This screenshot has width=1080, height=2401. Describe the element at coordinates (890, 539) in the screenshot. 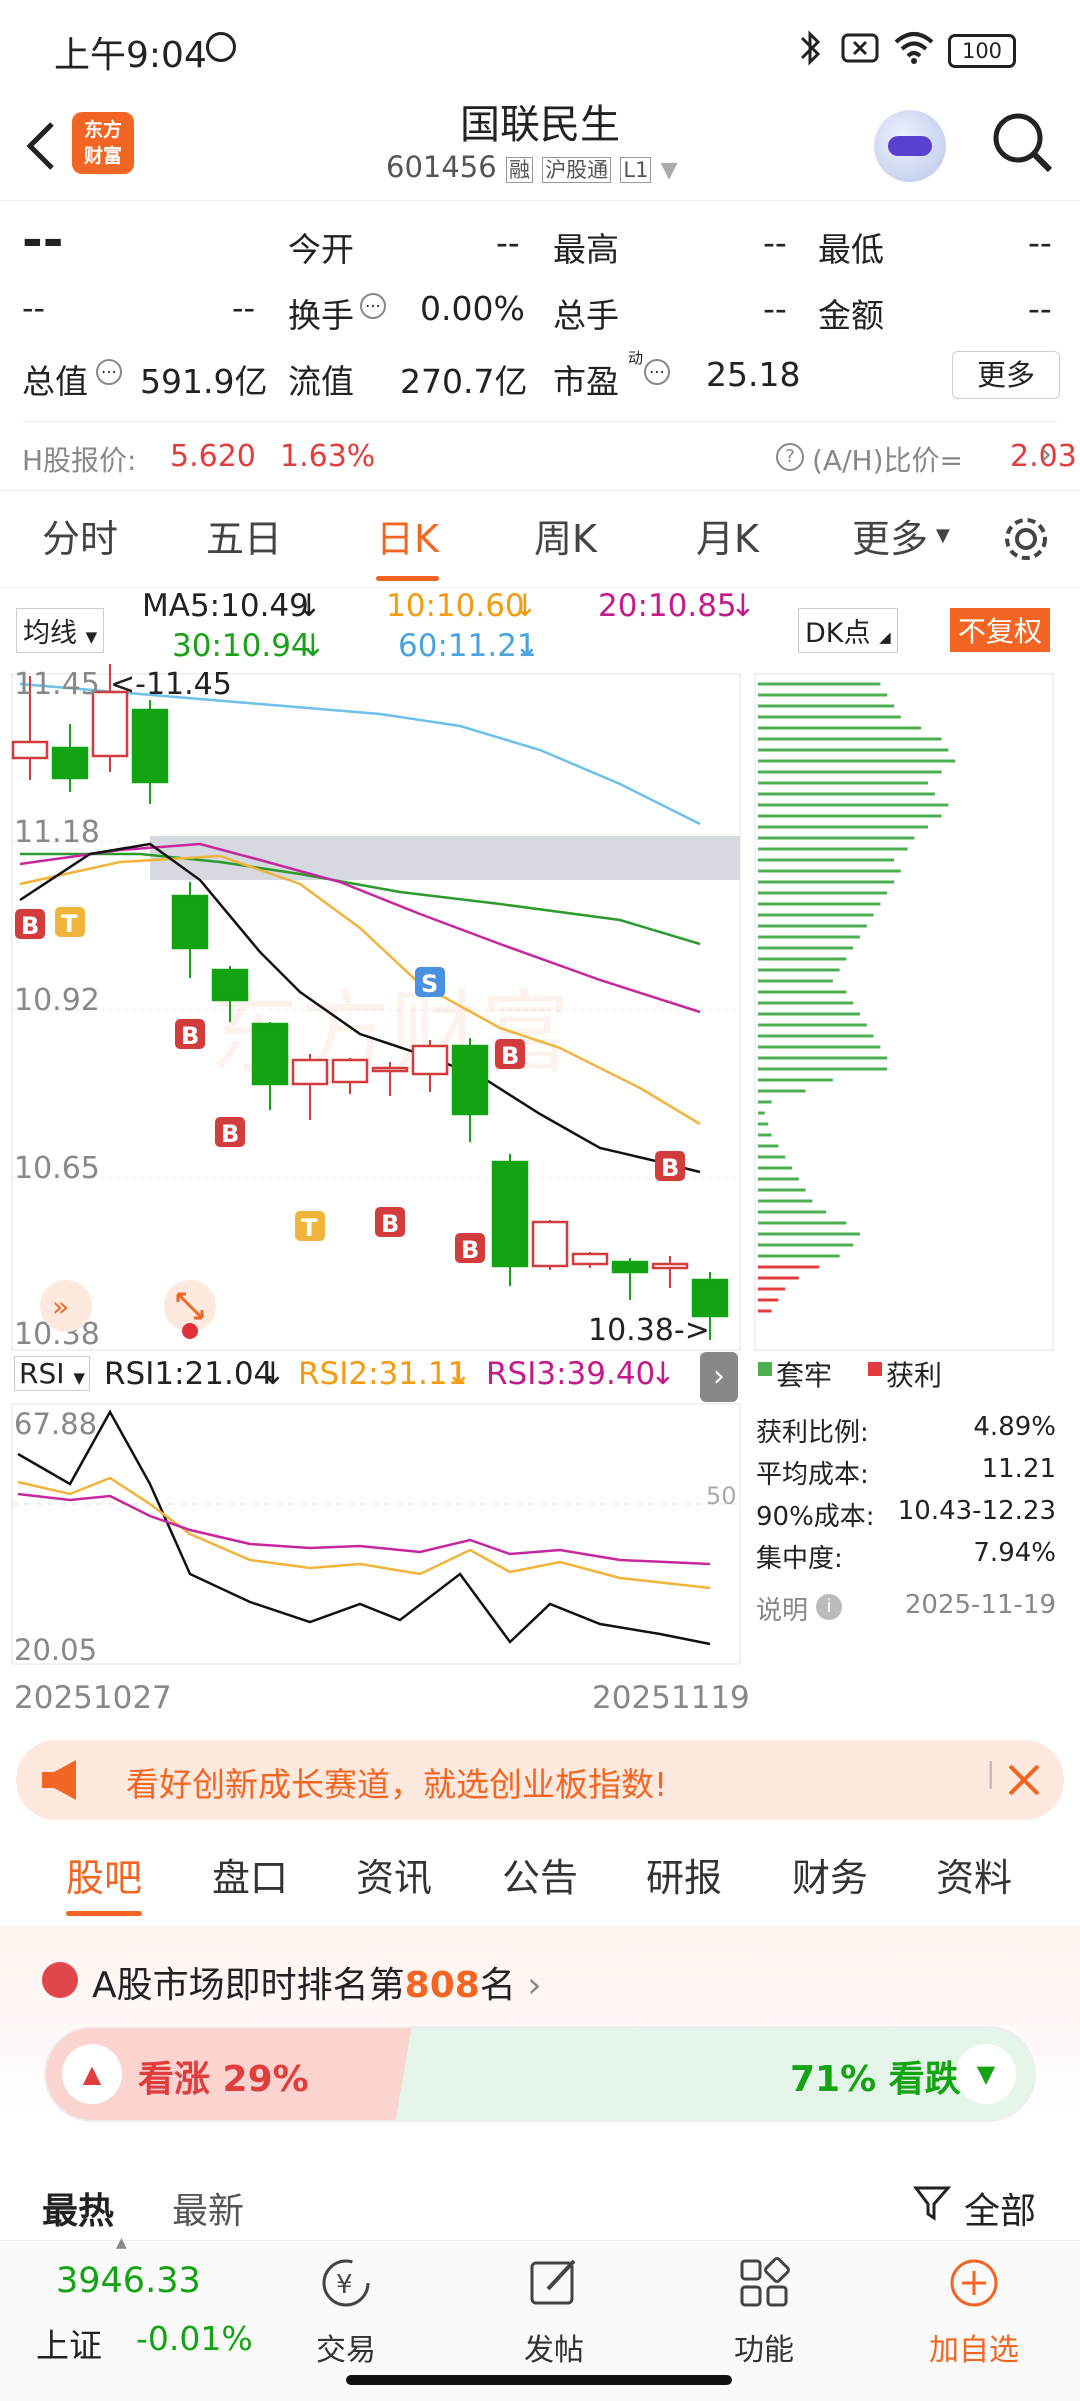

I see `tab-more: 更多` at that location.